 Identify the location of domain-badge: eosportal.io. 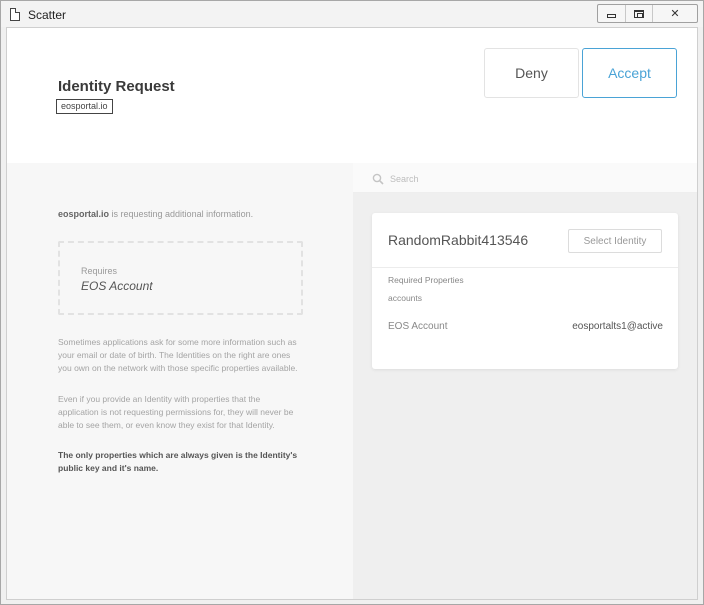
(84, 106).